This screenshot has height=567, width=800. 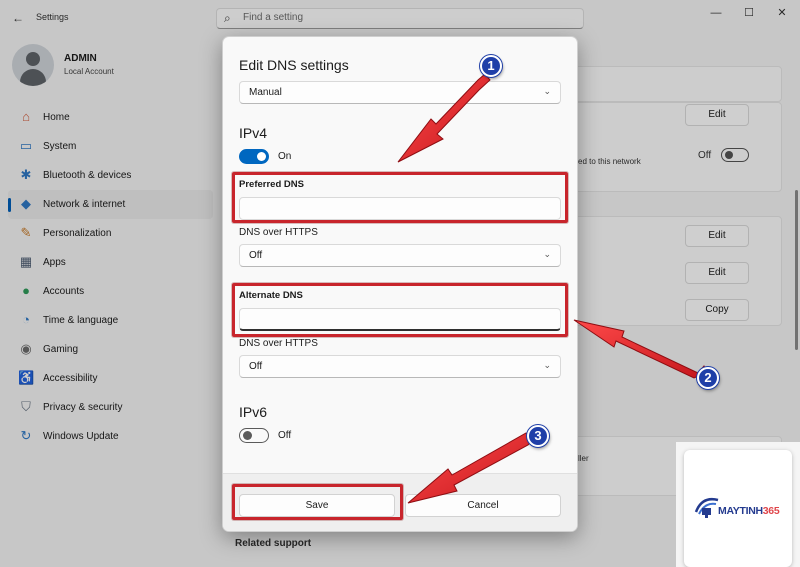 I want to click on step-badge-3: 3, so click(x=538, y=436).